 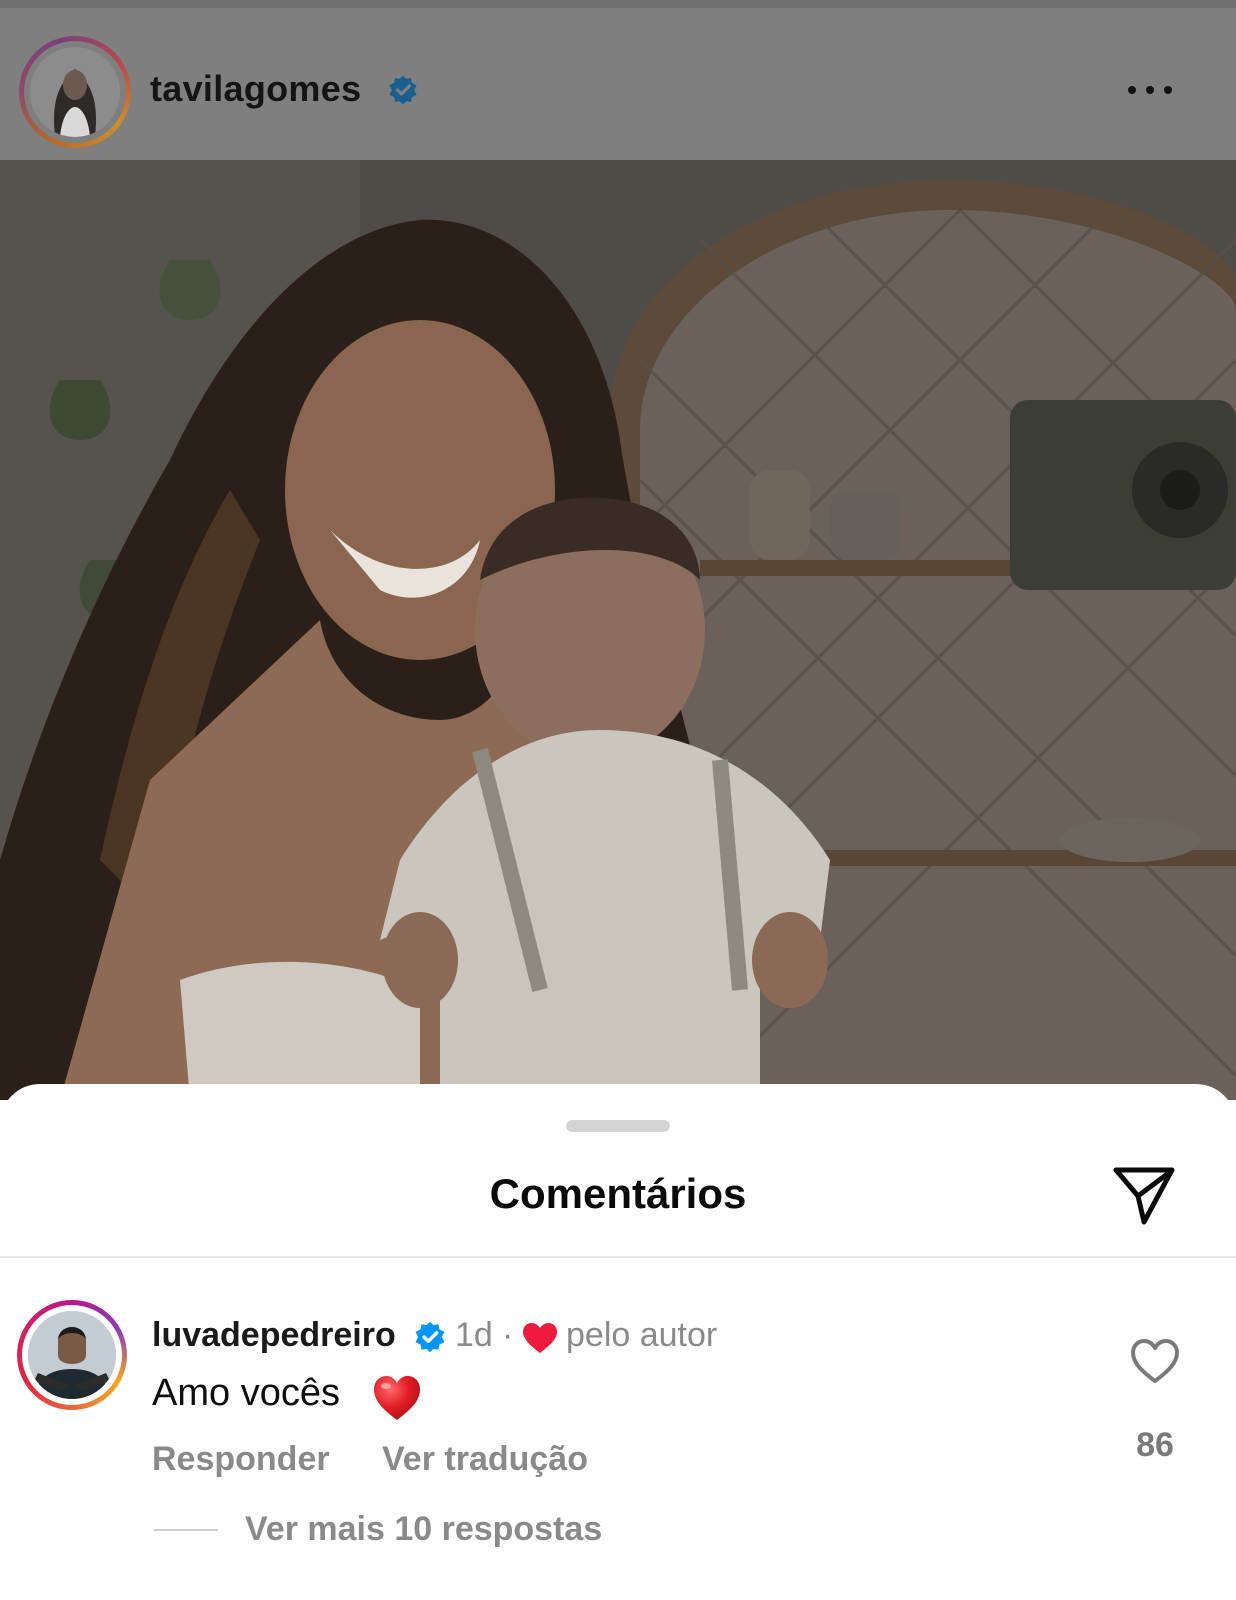 What do you see at coordinates (618, 1257) in the screenshot?
I see `divider` at bounding box center [618, 1257].